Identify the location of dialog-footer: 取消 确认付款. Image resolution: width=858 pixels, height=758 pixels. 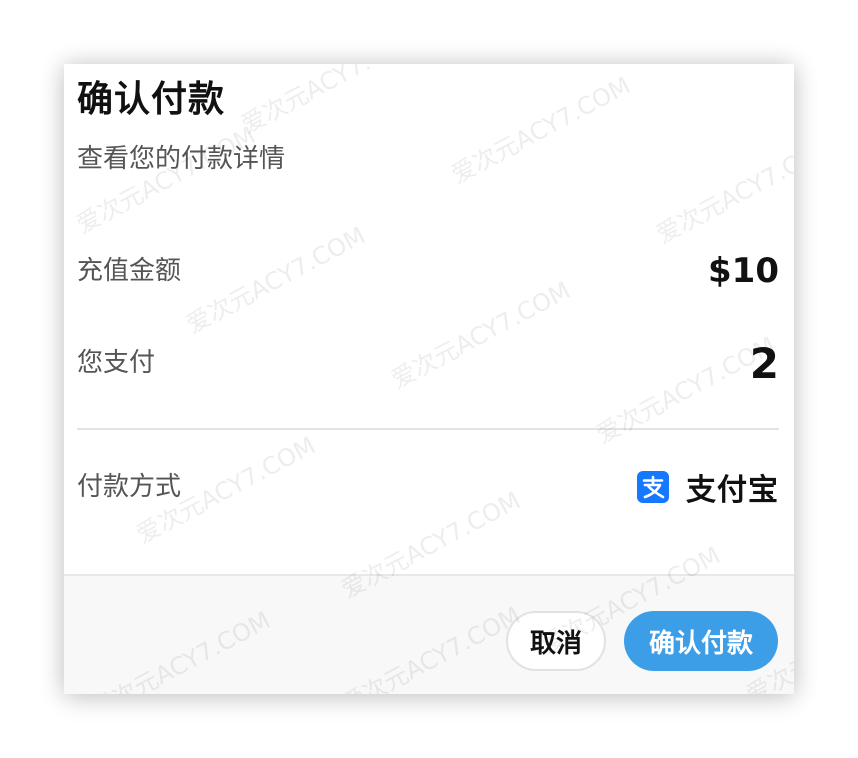
(429, 634).